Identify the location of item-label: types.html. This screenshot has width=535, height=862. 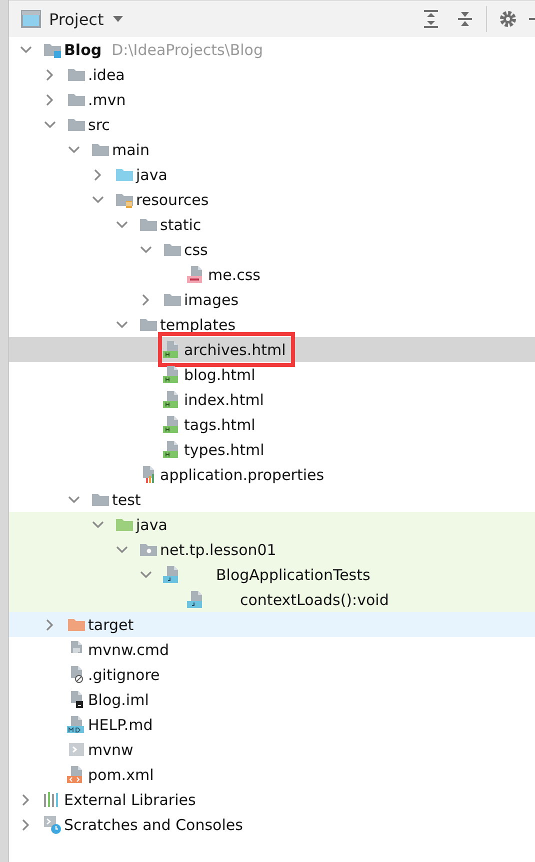
(224, 449).